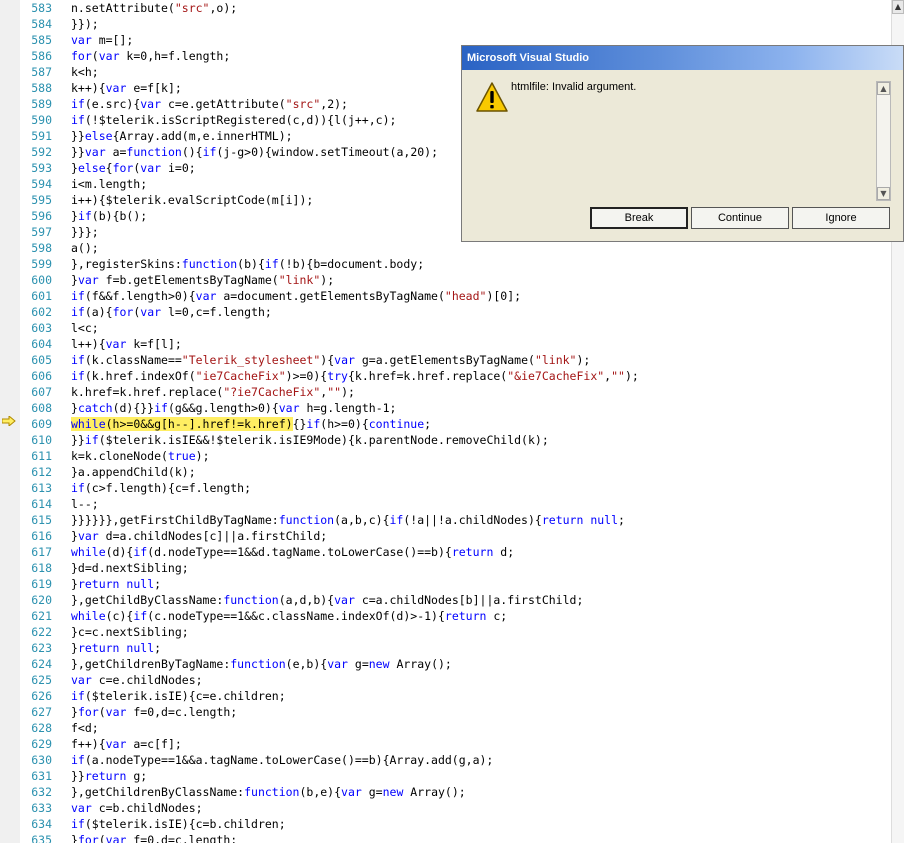 The height and width of the screenshot is (843, 904). I want to click on line-number: 592, so click(41, 152).